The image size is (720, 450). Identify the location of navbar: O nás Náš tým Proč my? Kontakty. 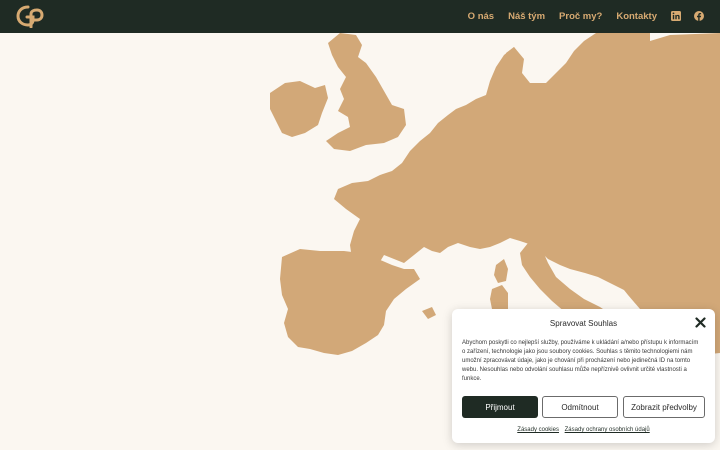
(360, 16).